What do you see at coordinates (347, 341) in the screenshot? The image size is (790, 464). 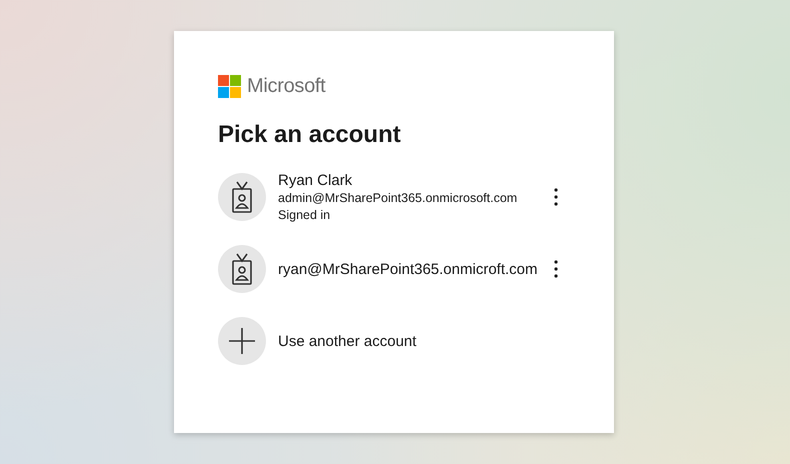 I see `add-account-label: Use another account` at bounding box center [347, 341].